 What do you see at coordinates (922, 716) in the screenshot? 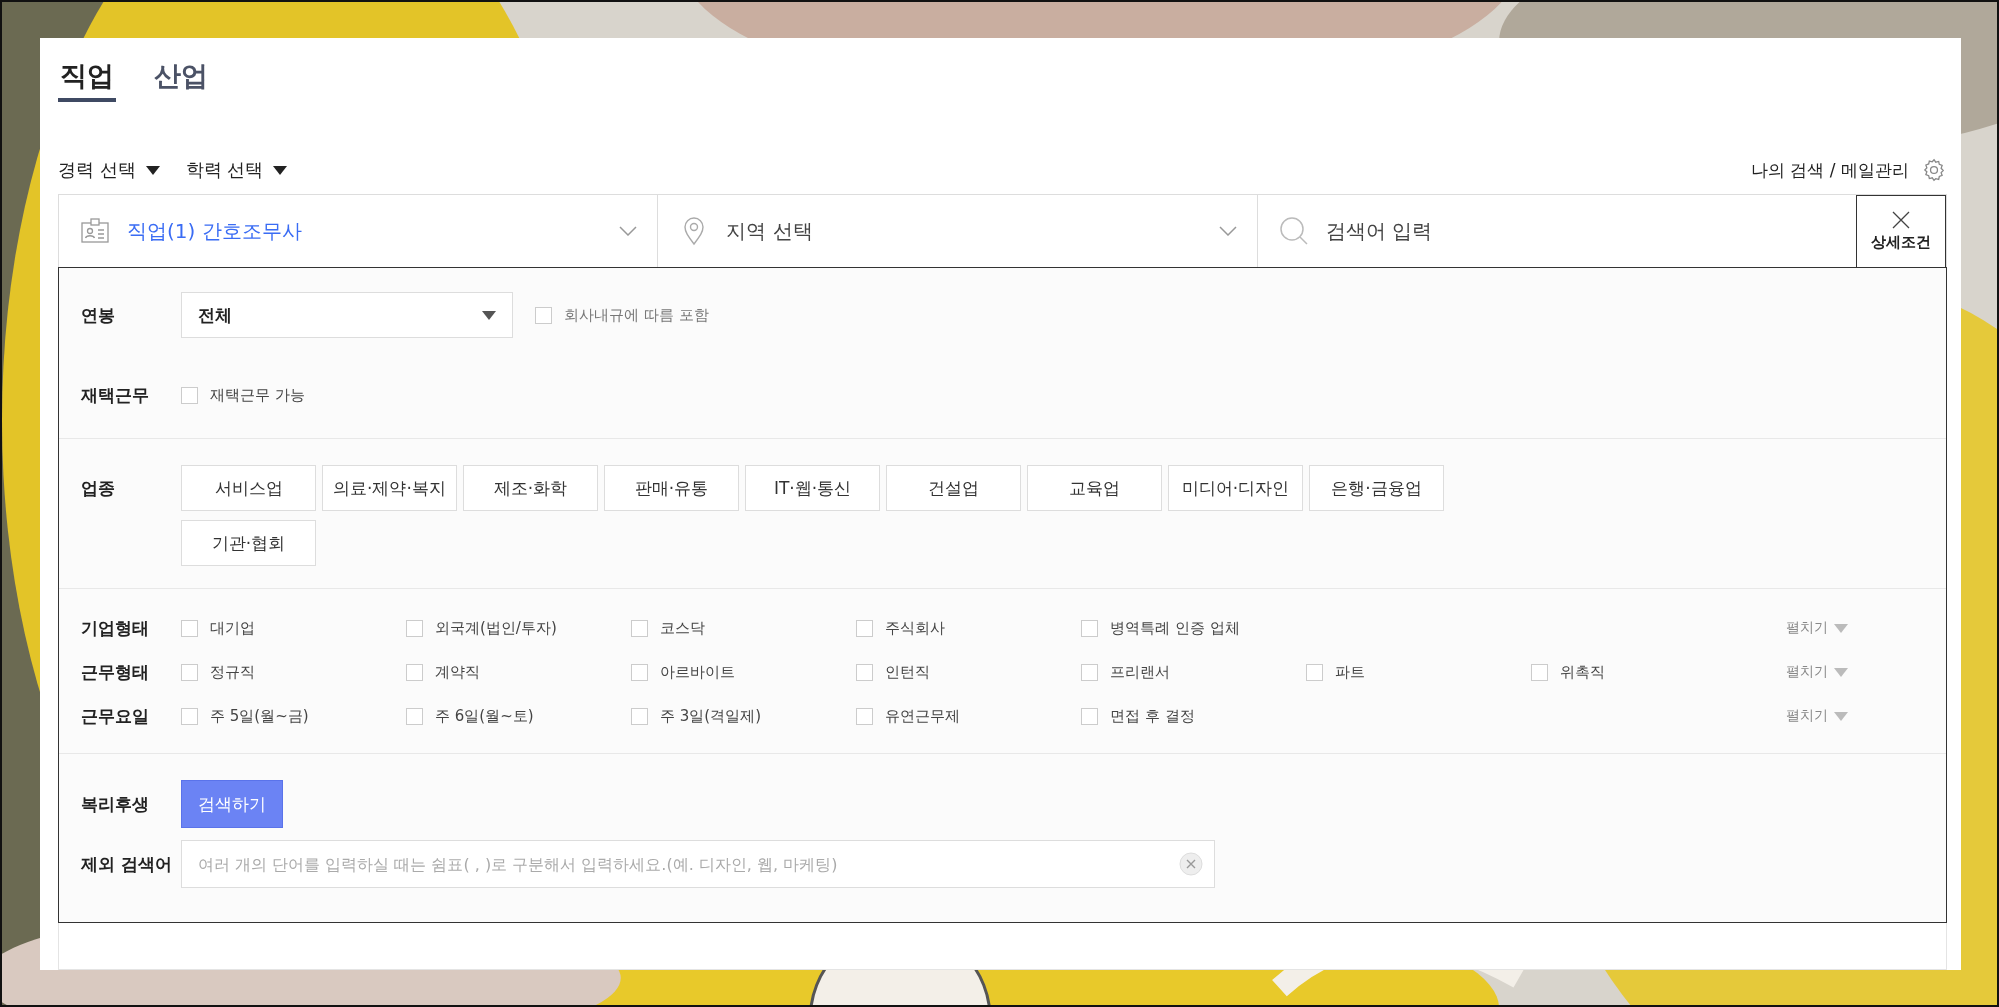
I see `checkbox-label: 유연근무제` at bounding box center [922, 716].